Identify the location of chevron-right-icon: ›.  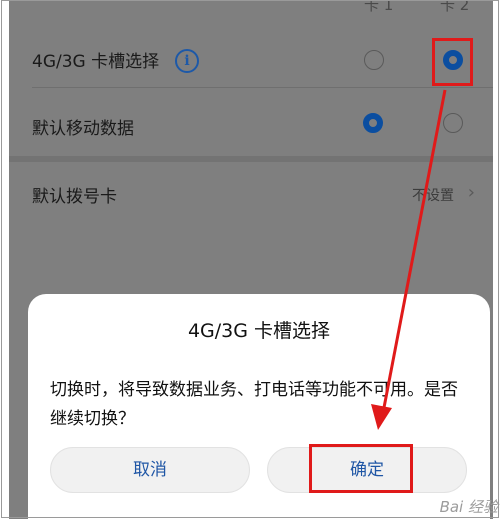
(471, 192).